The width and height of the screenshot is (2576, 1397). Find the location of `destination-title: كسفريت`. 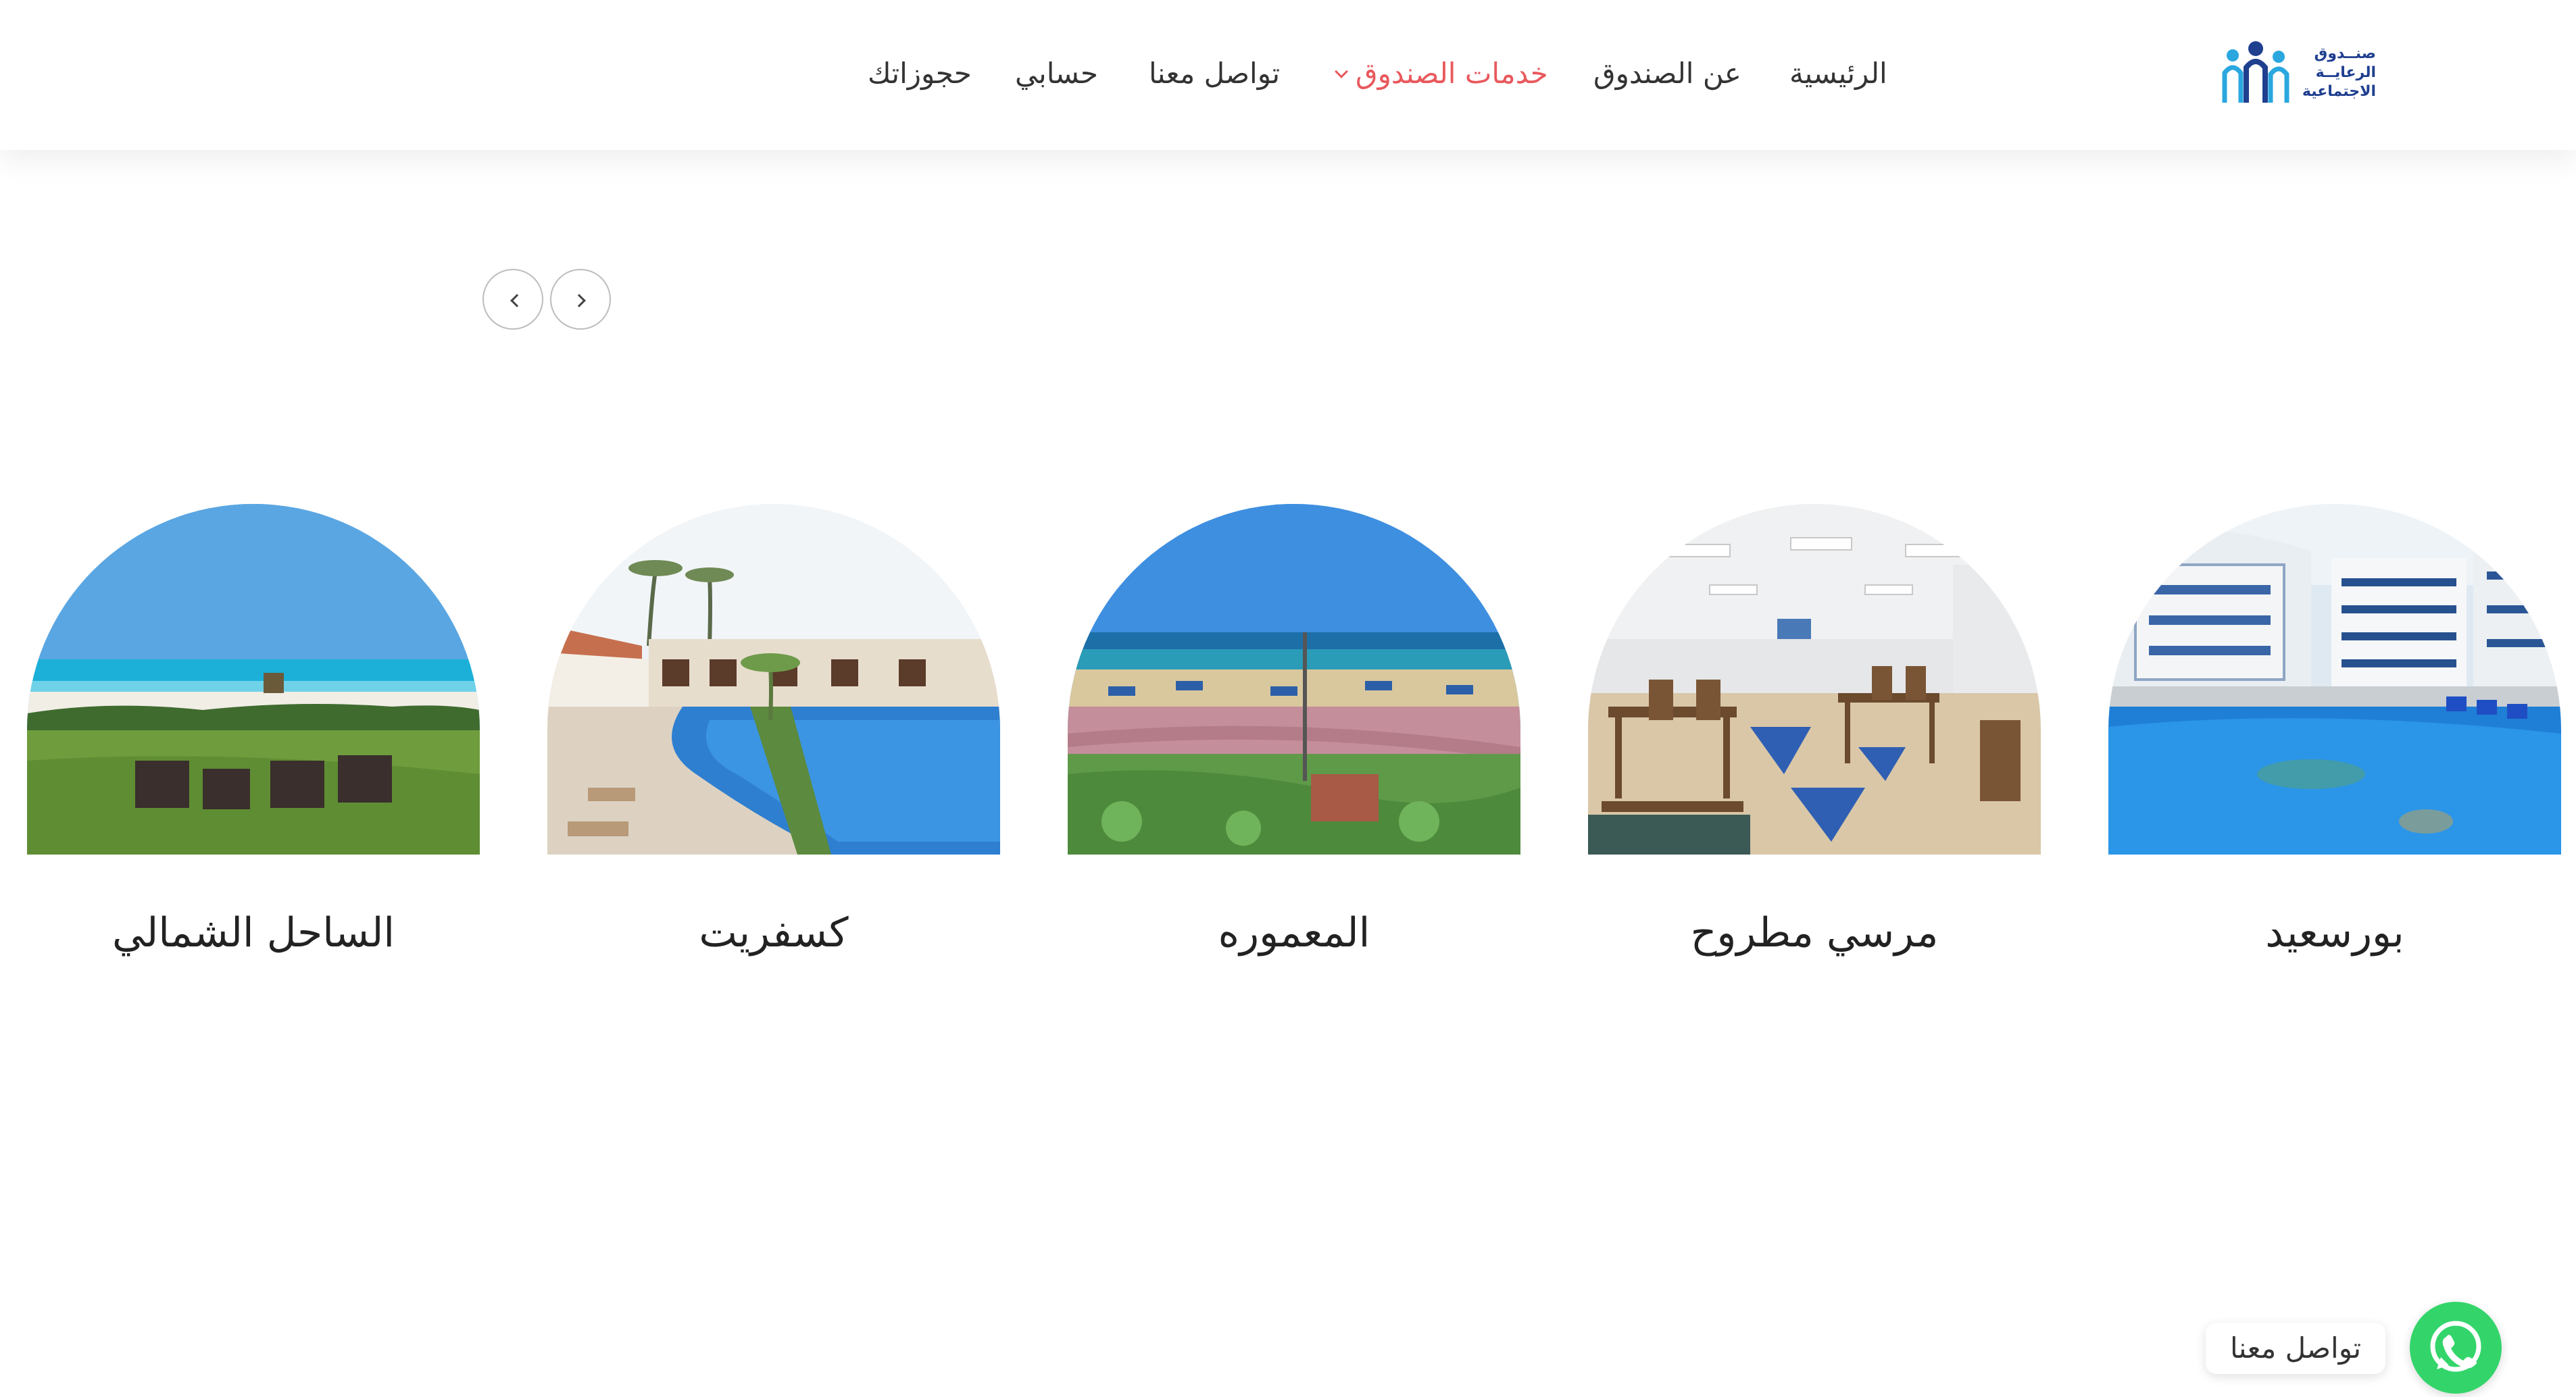

destination-title: كسفريت is located at coordinates (774, 933).